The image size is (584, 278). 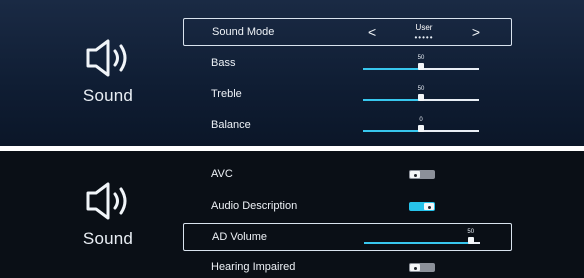 What do you see at coordinates (422, 236) in the screenshot?
I see `ad-volume-slider: 50` at bounding box center [422, 236].